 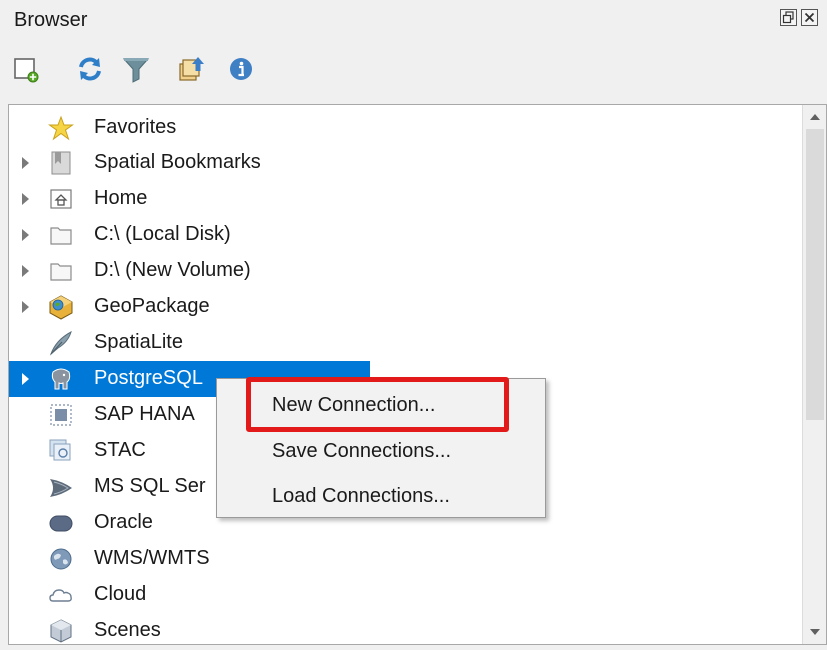 I want to click on tree-item-label: SAP HANA, so click(x=144, y=414).